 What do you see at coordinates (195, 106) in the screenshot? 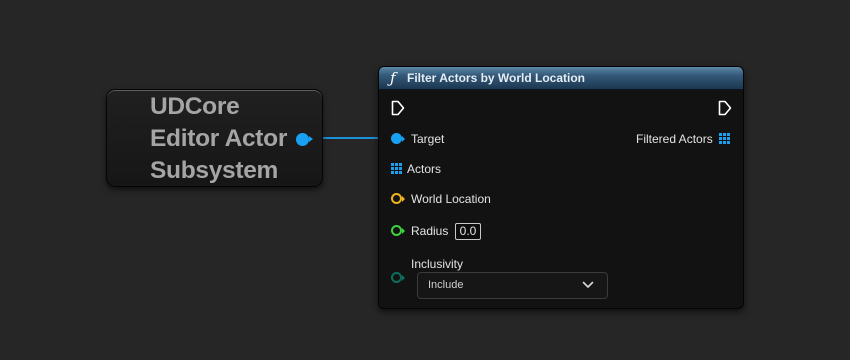
I see `subsystem-title-line-1: UDCore` at bounding box center [195, 106].